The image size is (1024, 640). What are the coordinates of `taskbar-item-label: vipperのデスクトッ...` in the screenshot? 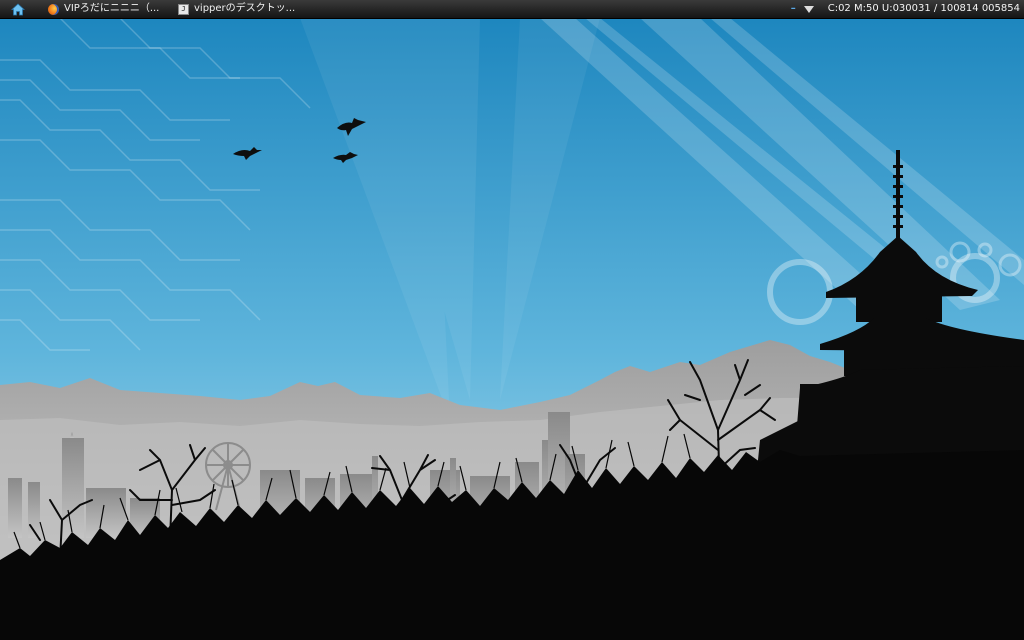 It's located at (245, 8).